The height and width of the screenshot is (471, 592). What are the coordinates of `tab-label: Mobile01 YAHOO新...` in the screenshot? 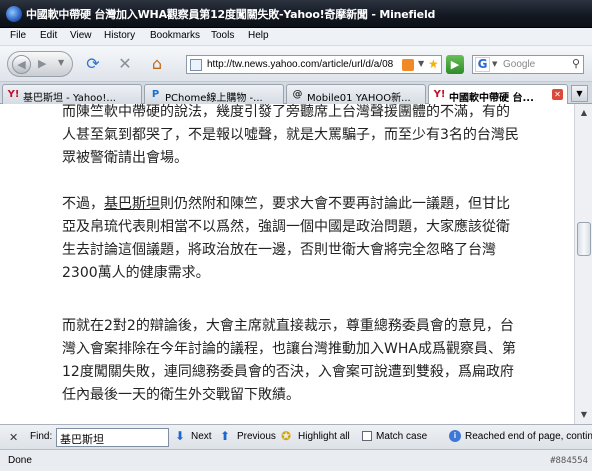 It's located at (359, 98).